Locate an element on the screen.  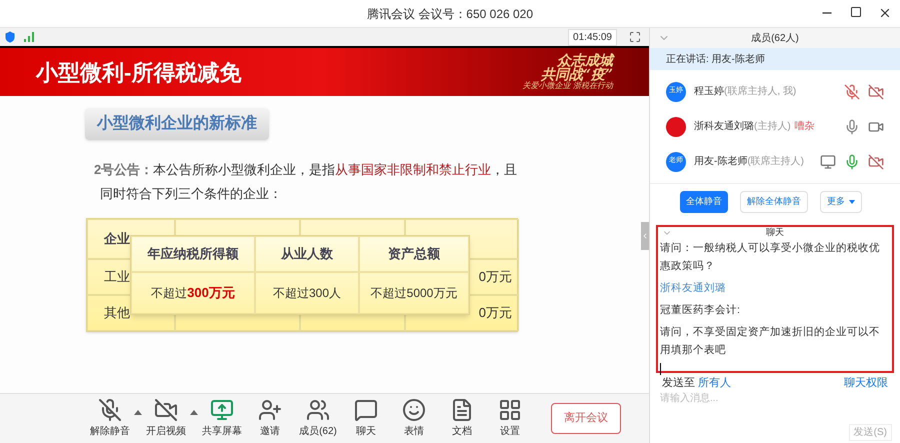
mic-off-icon is located at coordinates (110, 410).